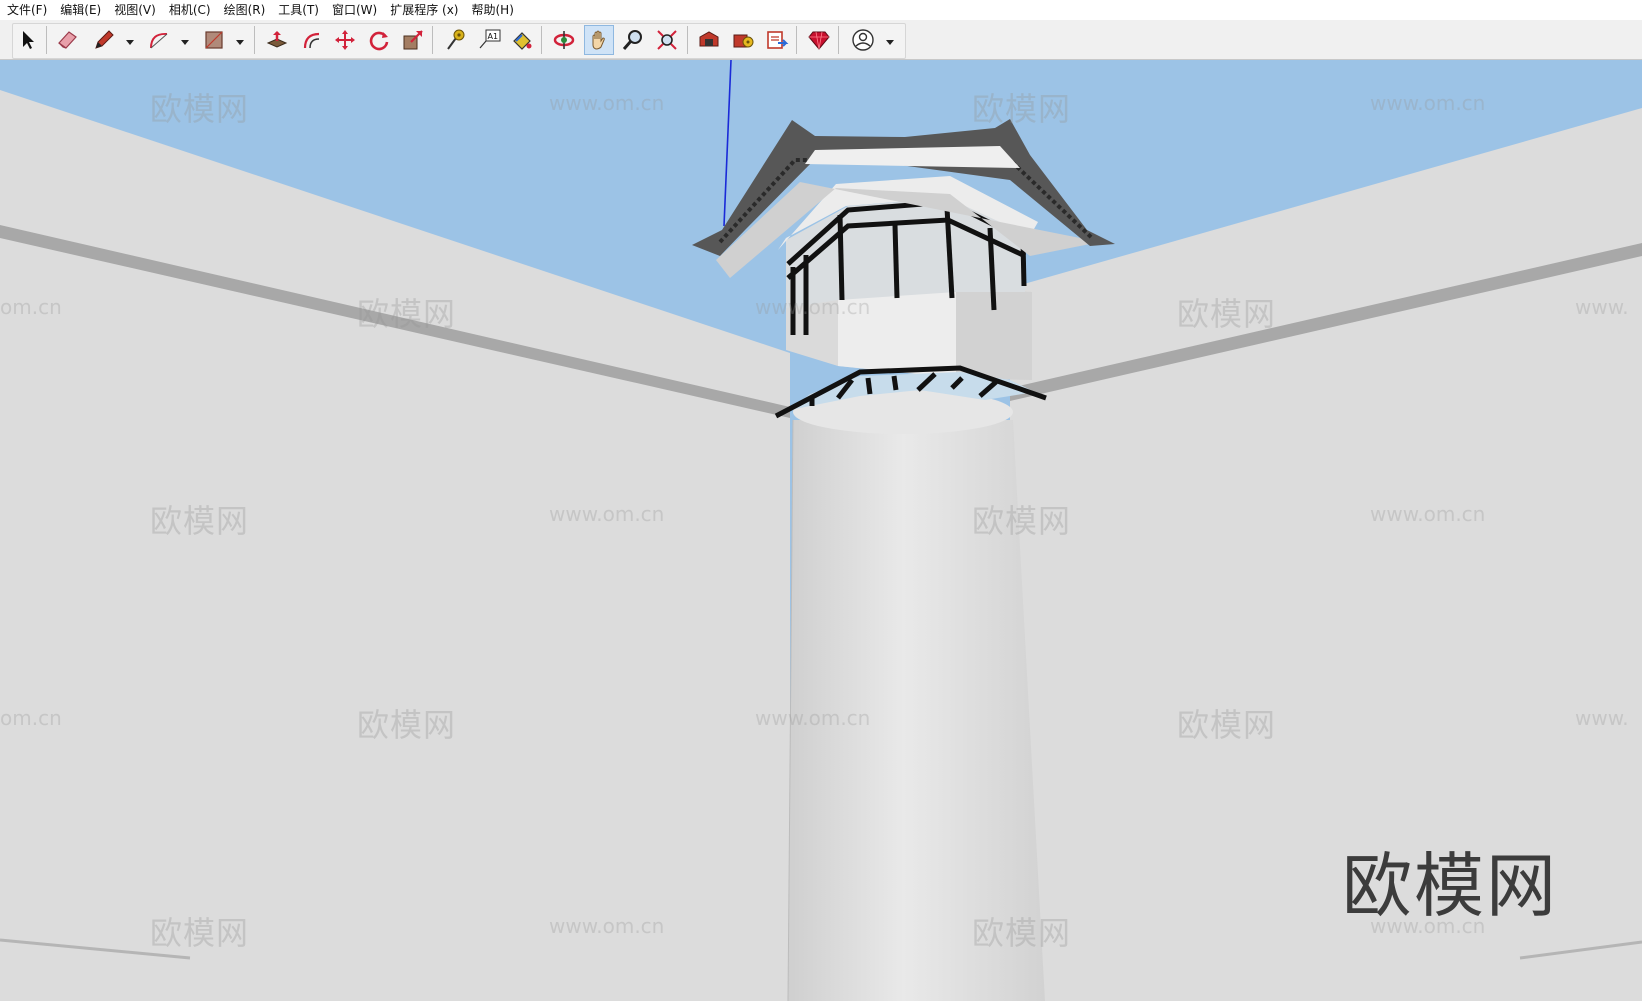 Image resolution: width=1642 pixels, height=1001 pixels. I want to click on send-to-layout-button, so click(777, 40).